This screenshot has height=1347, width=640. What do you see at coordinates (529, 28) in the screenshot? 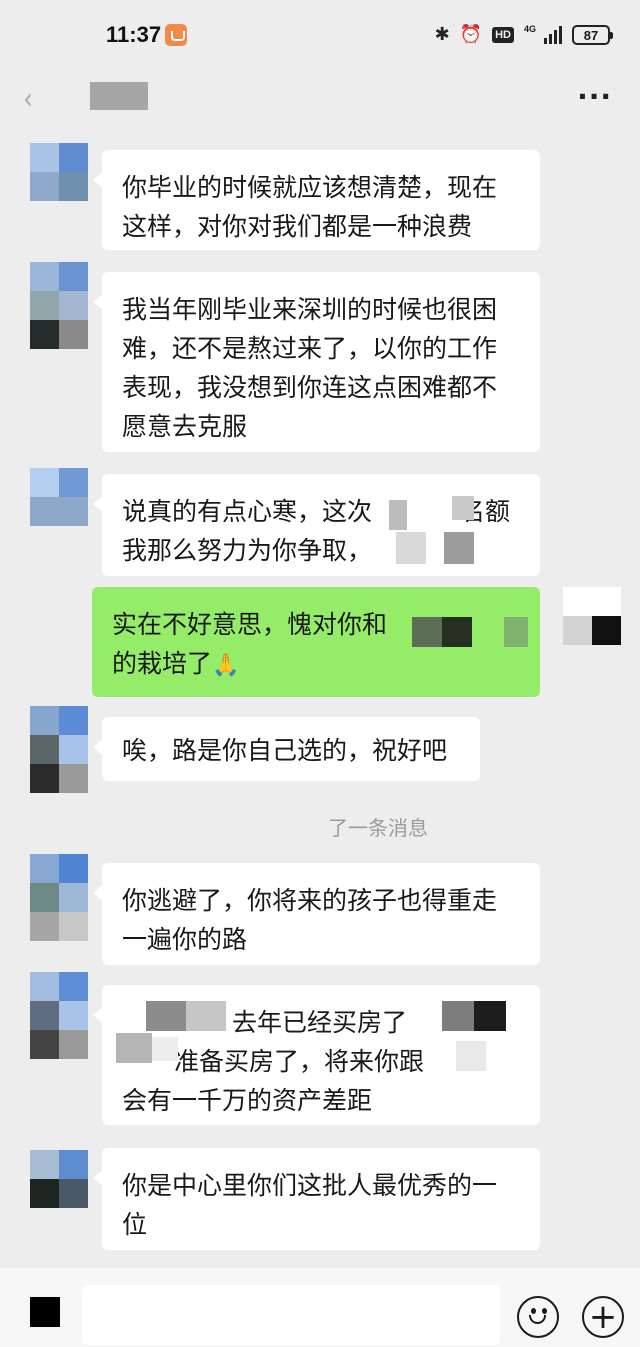
I see `network-type: 4G` at bounding box center [529, 28].